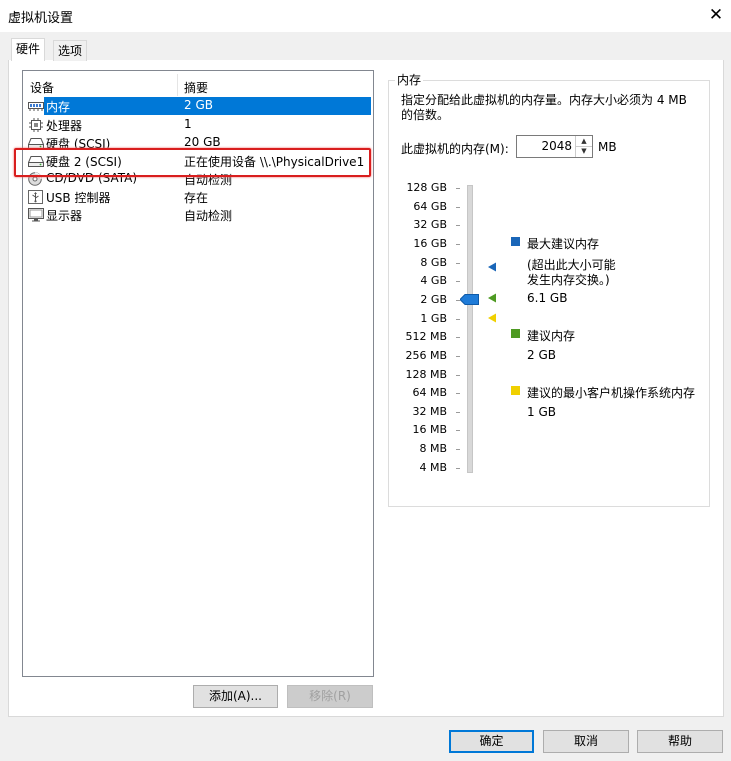  What do you see at coordinates (541, 412) in the screenshot?
I see `min-guest-value: 1 GB` at bounding box center [541, 412].